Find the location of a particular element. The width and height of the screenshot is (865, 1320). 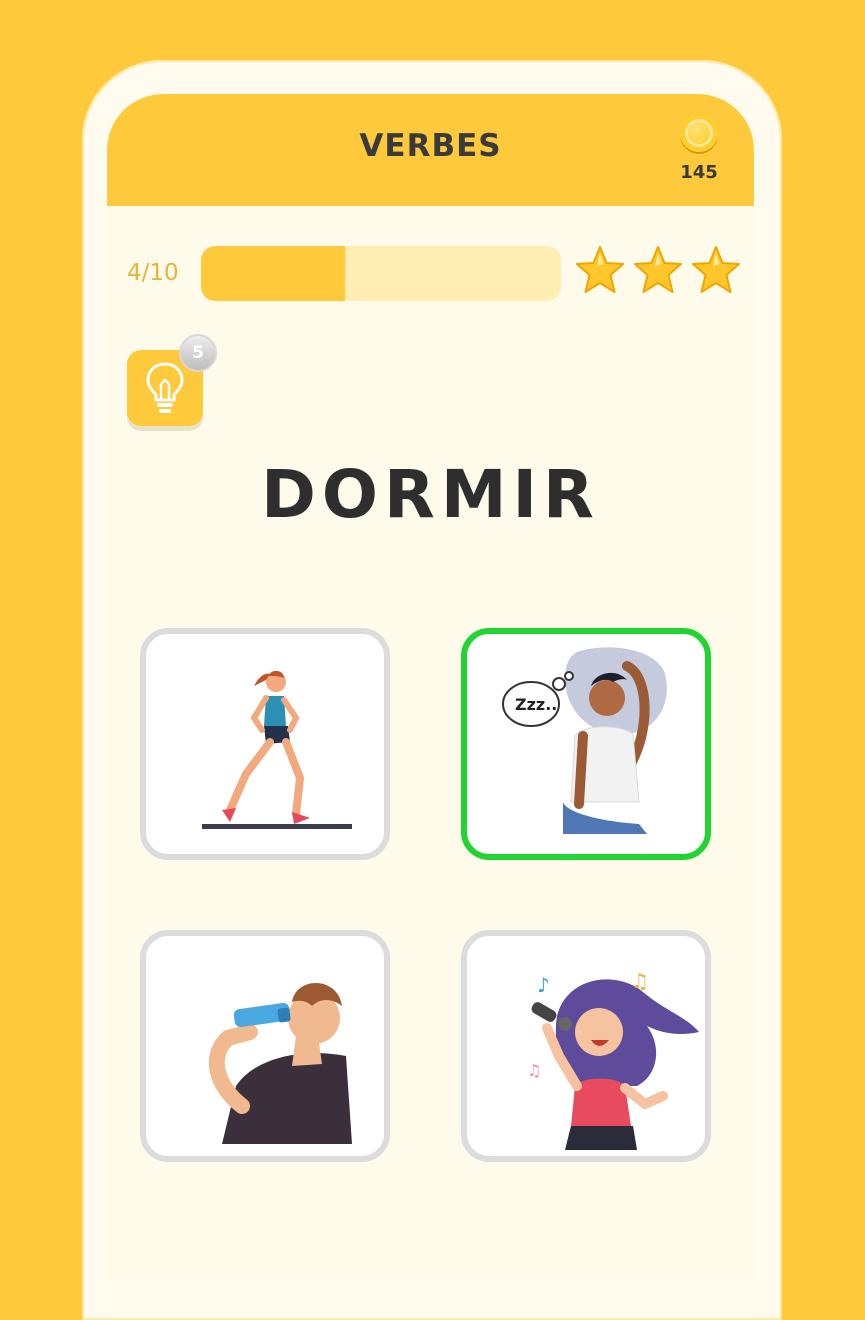

hint-cost-badge: 5 is located at coordinates (198, 353).